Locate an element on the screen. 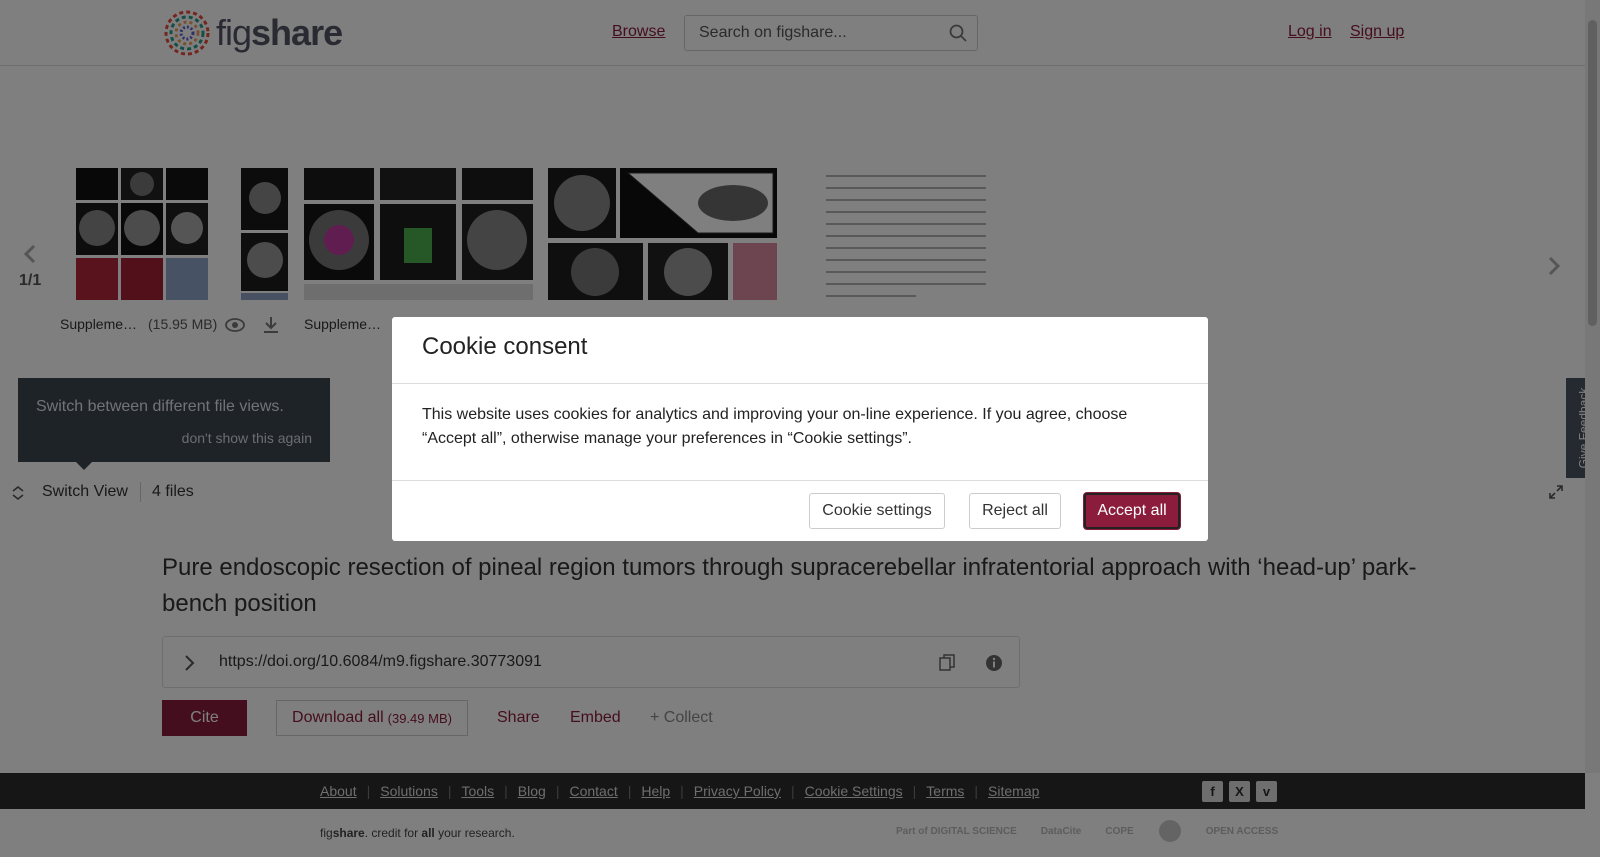 The image size is (1600, 857). cookie-settings-button: Cookie settings is located at coordinates (877, 511).